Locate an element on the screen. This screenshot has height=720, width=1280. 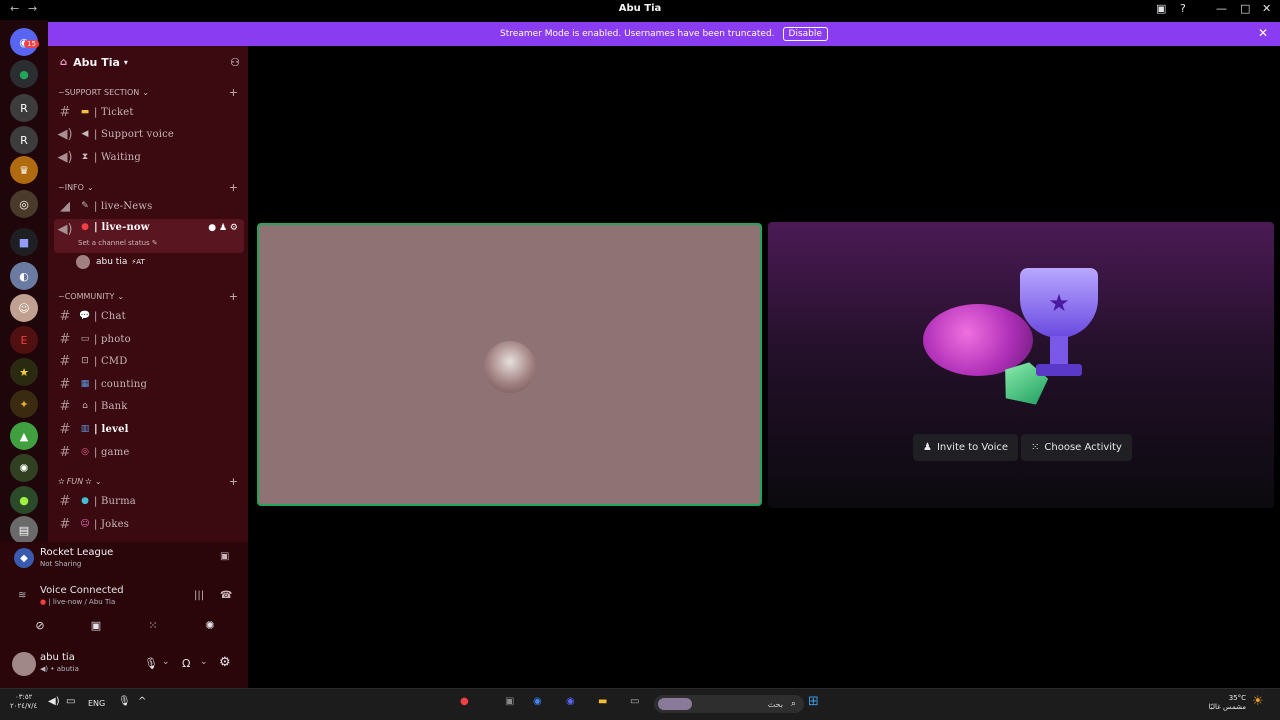
server-icon-14: ▤ is located at coordinates (24, 530).